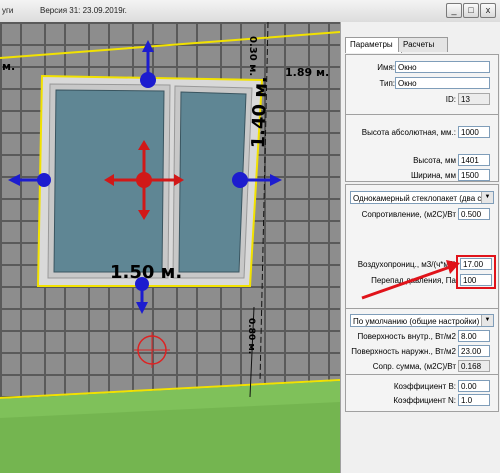 The width and height of the screenshot is (500, 473). I want to click on id-field: 13, so click(474, 99).